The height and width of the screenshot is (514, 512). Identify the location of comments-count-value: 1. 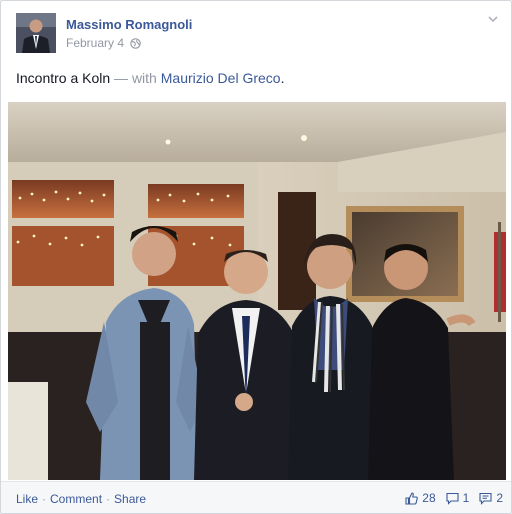
(466, 498).